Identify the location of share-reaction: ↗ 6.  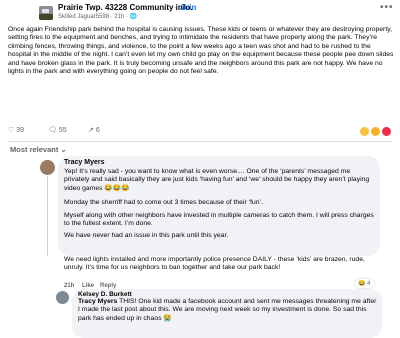
(94, 130).